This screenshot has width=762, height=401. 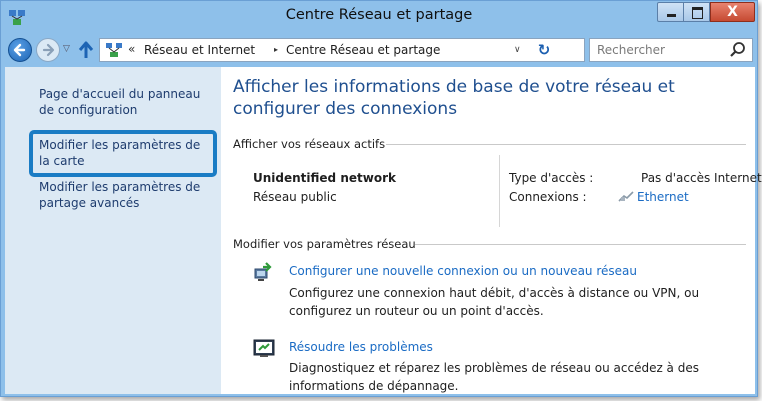 I want to click on network-location-icon, so click(x=114, y=50).